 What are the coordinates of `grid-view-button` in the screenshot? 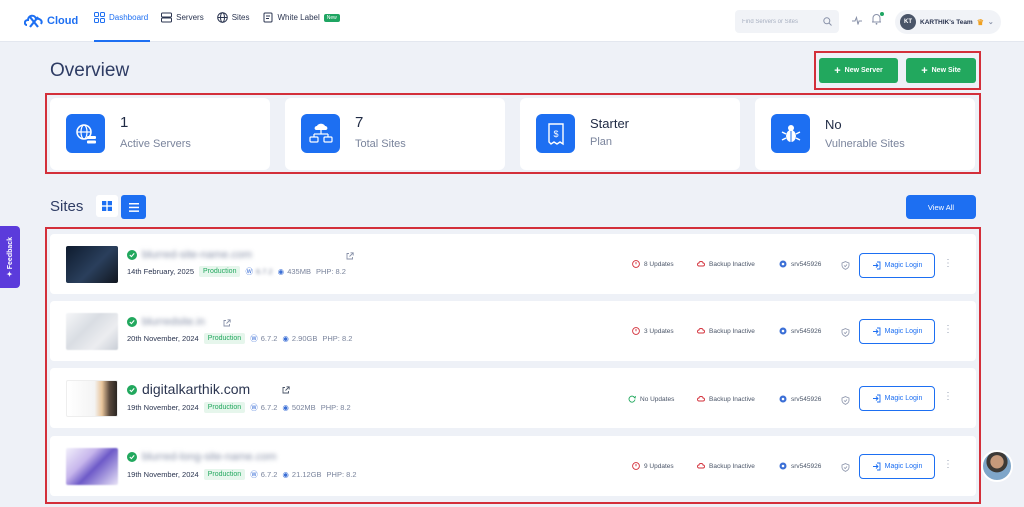 It's located at (107, 206).